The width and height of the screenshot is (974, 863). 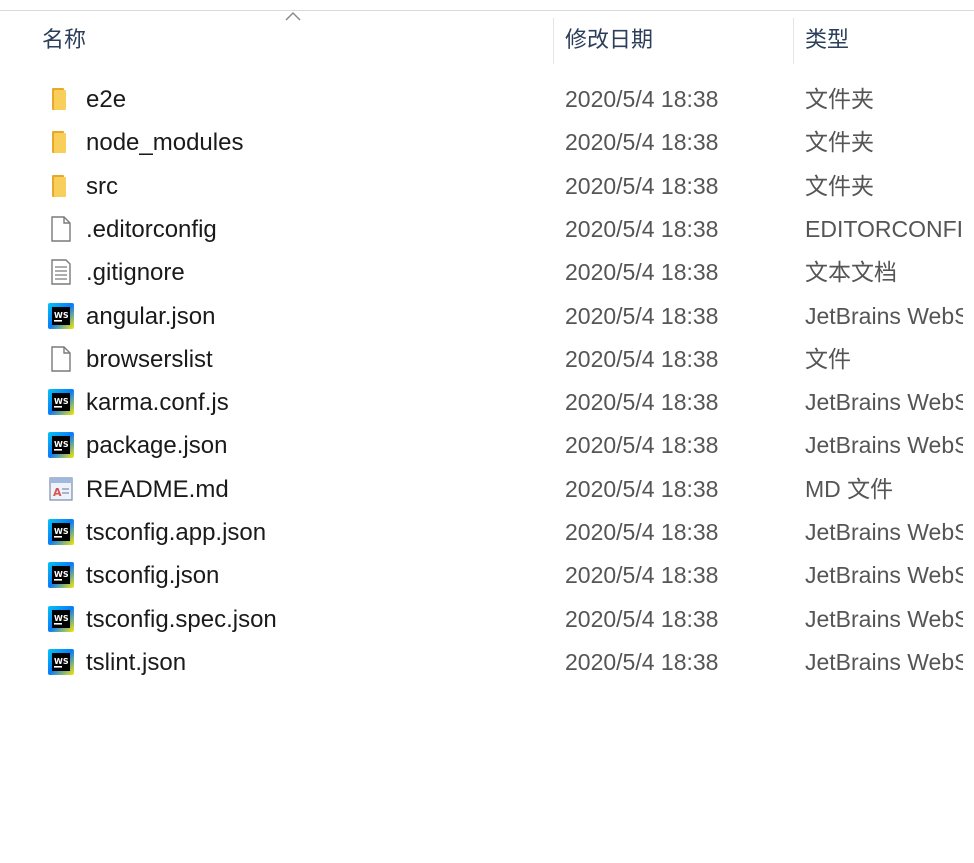 What do you see at coordinates (884, 229) in the screenshot?
I see `file-type: EDITORCONFIG` at bounding box center [884, 229].